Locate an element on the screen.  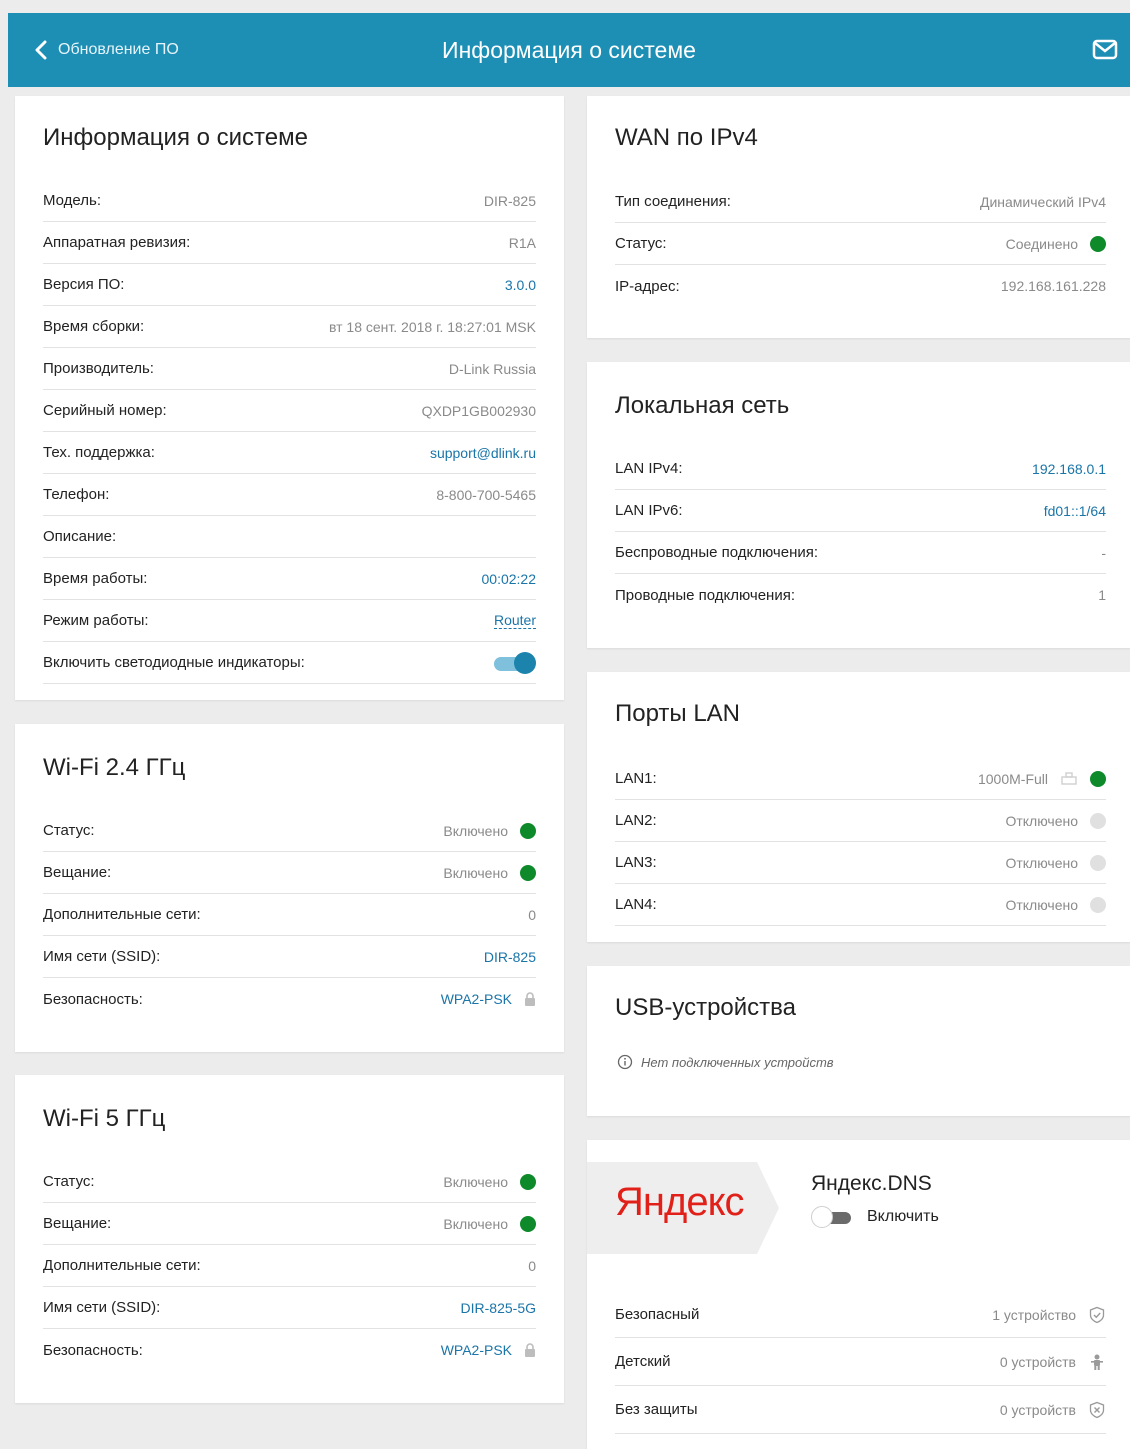
row-label: Время сборки: is located at coordinates (94, 326).